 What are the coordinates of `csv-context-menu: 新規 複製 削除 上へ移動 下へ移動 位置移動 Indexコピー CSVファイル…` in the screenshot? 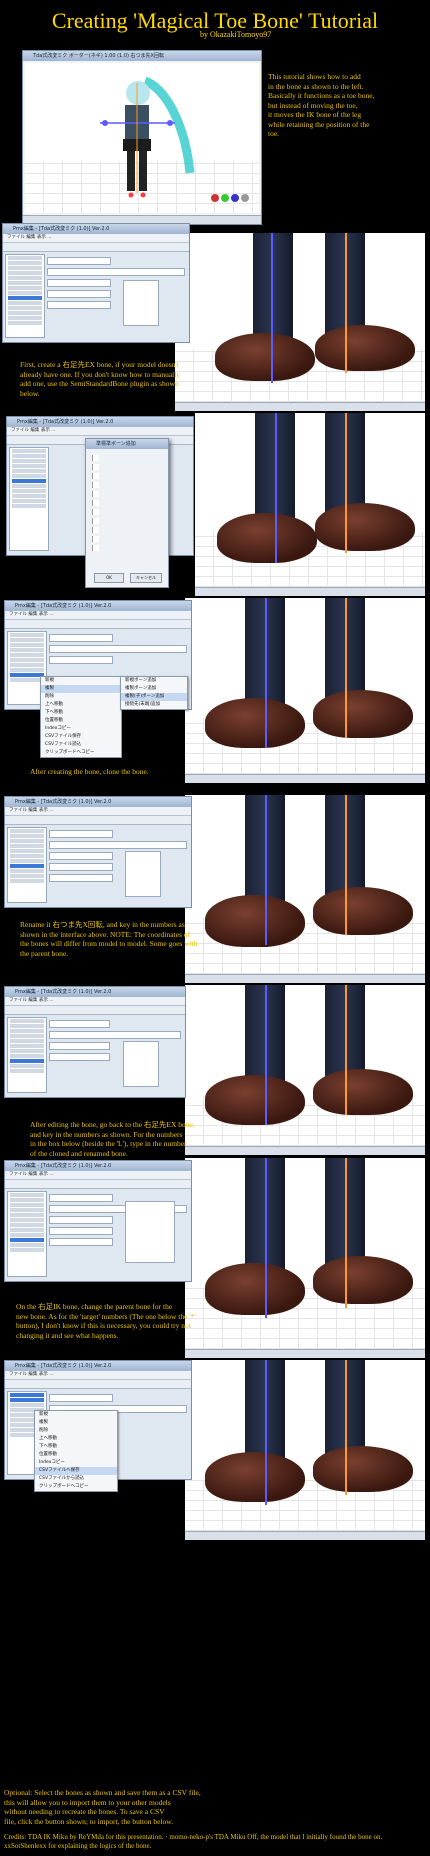 It's located at (76, 1451).